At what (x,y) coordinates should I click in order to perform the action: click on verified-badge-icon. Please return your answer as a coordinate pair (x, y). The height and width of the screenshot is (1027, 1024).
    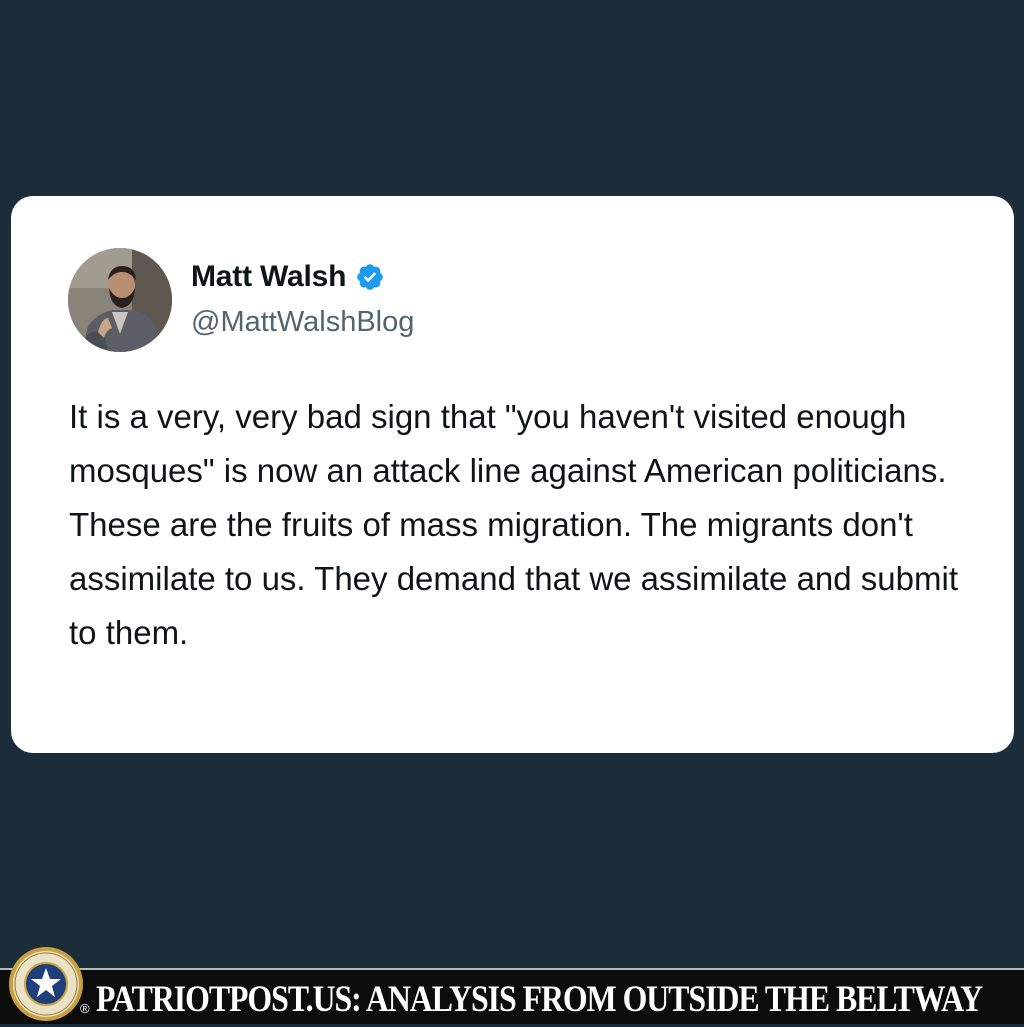
    Looking at the image, I should click on (370, 277).